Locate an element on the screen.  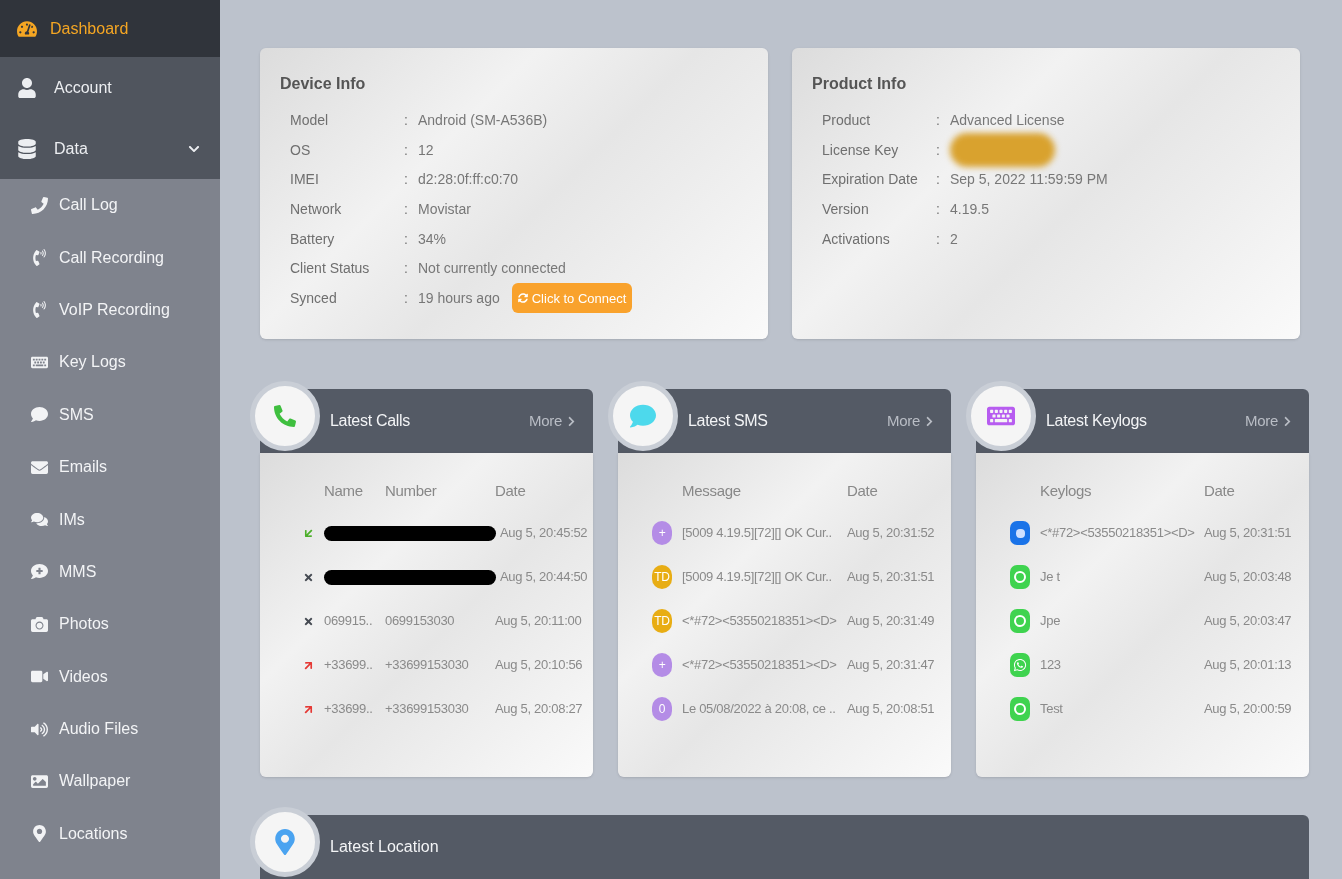
sidebar-subitem-label: Wallpaper is located at coordinates (95, 781).